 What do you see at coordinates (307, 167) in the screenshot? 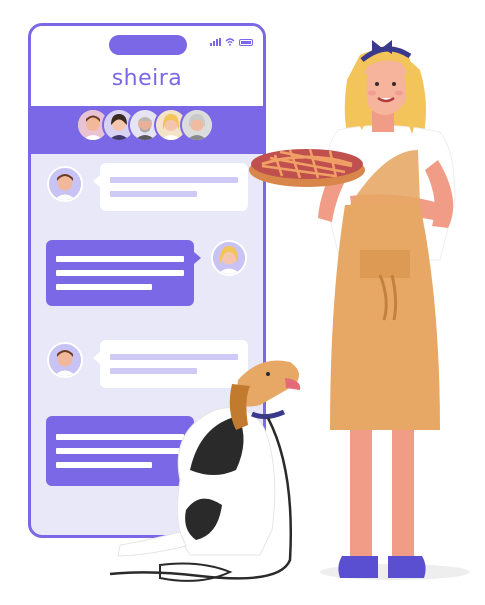
I see `pie` at bounding box center [307, 167].